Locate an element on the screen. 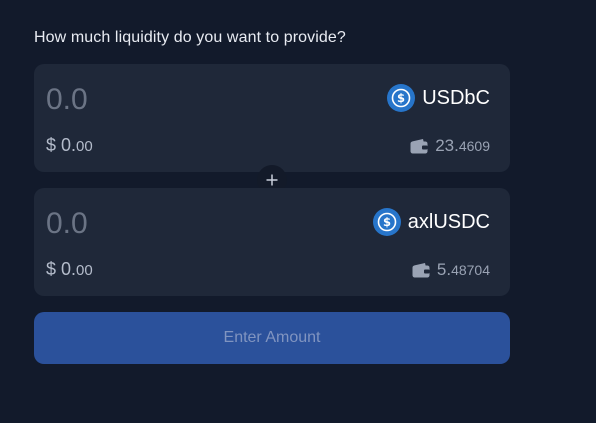 The width and height of the screenshot is (596, 423). token-b-usd-value: $ 0.00 is located at coordinates (69, 269).